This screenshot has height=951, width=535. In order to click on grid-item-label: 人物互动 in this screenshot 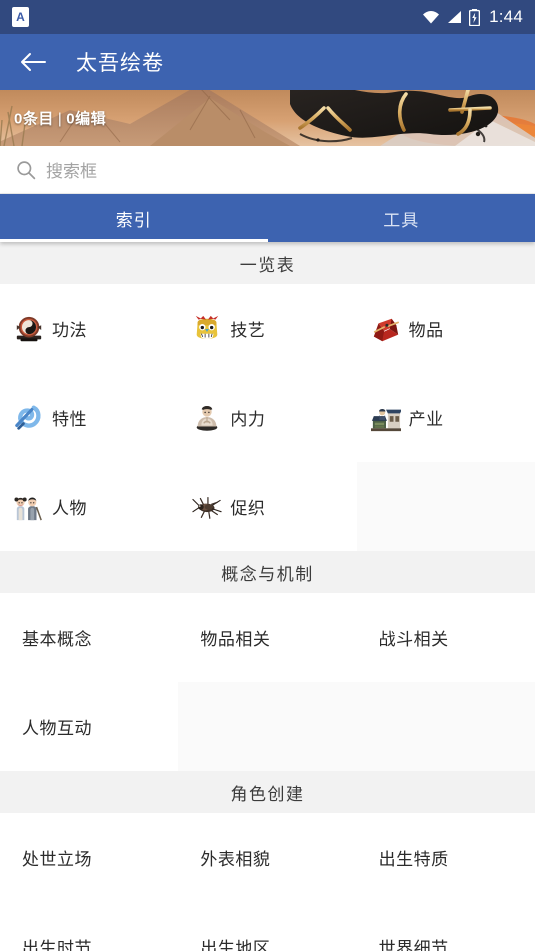, I will do `click(57, 728)`.